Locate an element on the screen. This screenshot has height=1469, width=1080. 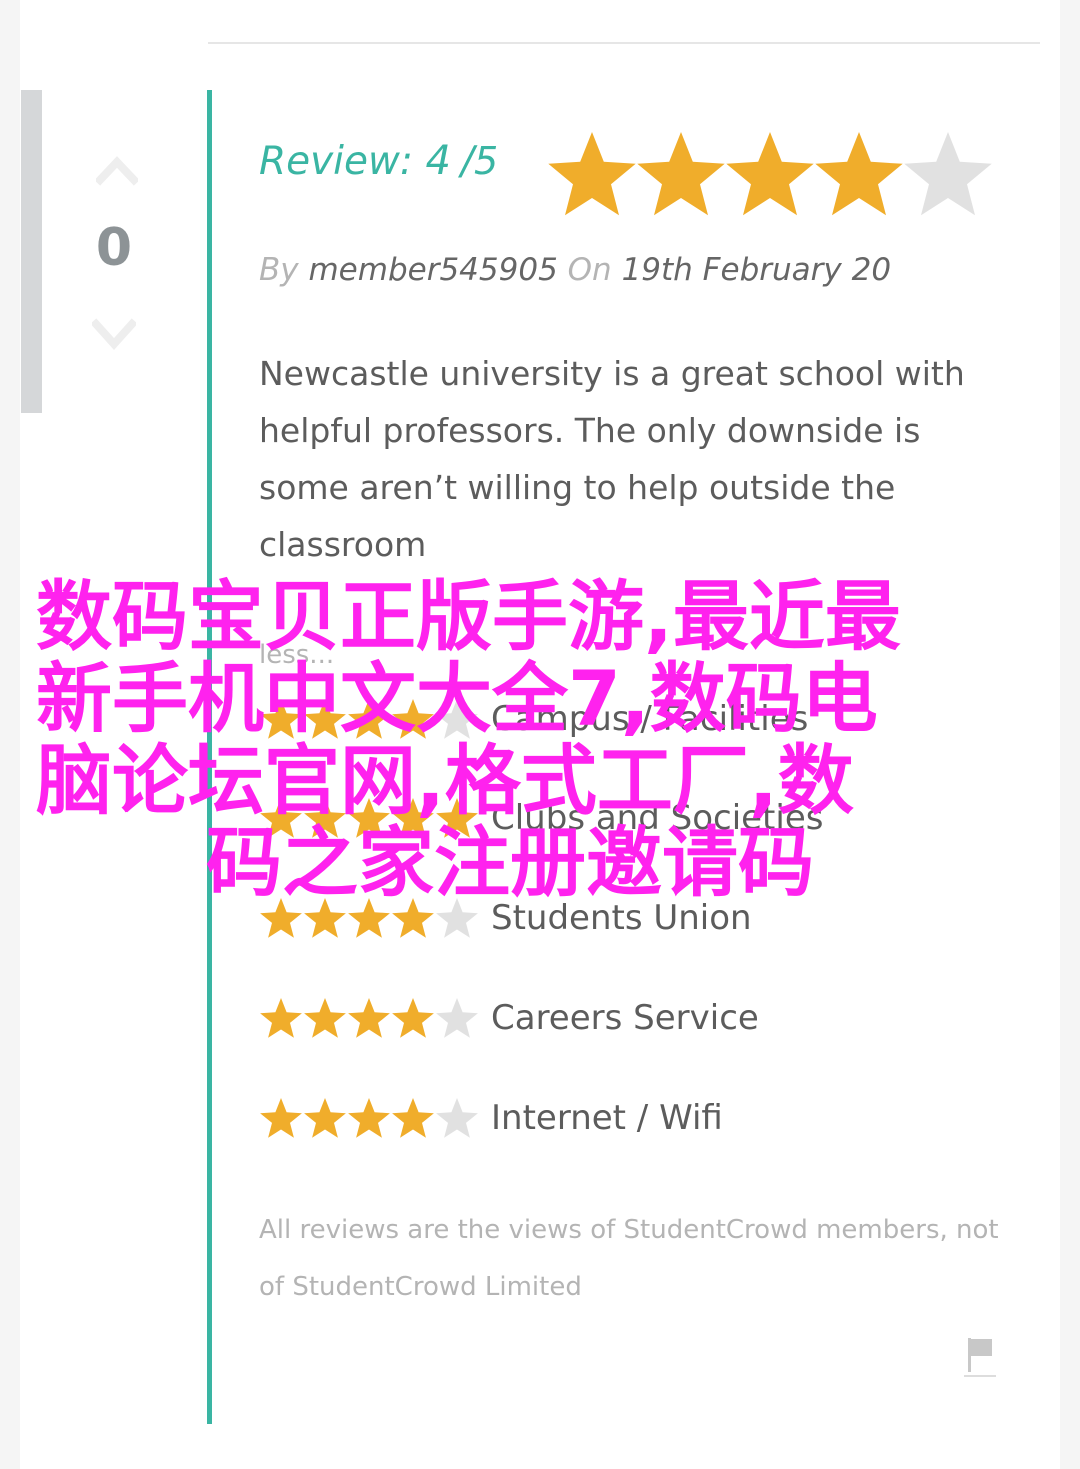
vote-count: 0 is located at coordinates (114, 248).